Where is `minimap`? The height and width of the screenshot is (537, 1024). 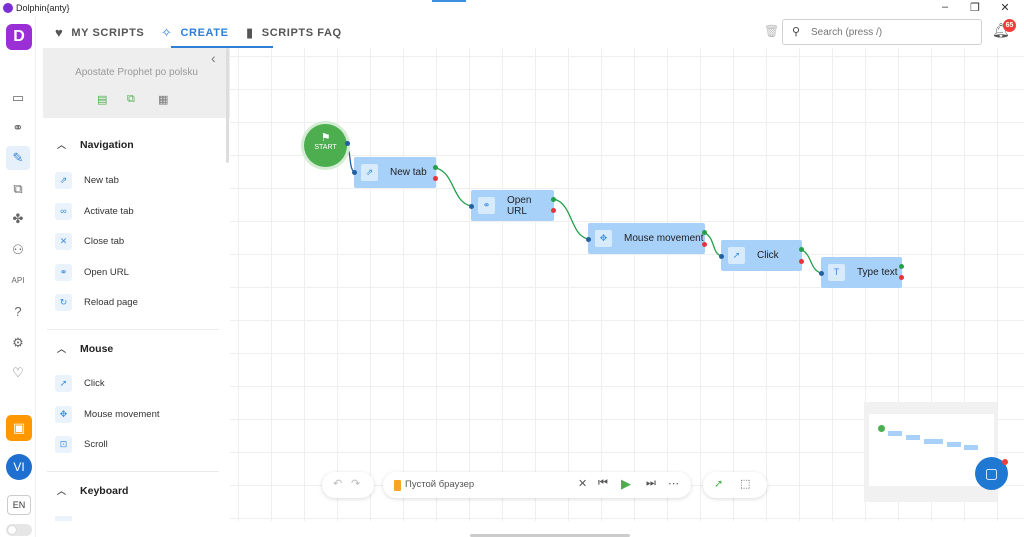
minimap is located at coordinates (930, 452).